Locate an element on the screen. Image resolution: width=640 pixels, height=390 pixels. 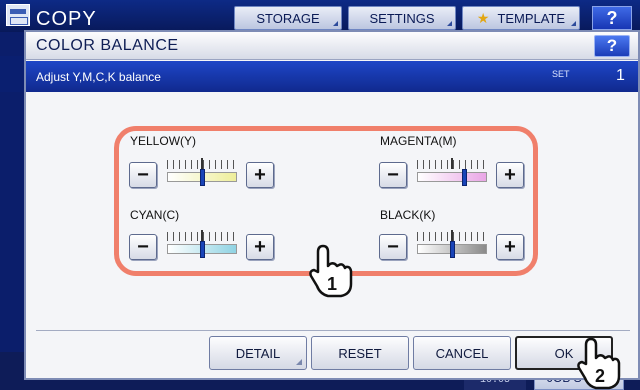
yellow-minus-button: − is located at coordinates (143, 175).